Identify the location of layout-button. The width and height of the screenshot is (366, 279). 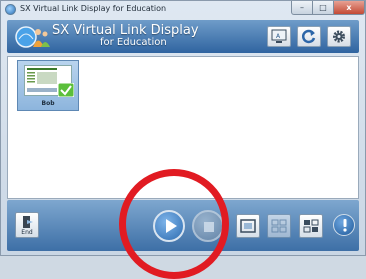
(311, 226).